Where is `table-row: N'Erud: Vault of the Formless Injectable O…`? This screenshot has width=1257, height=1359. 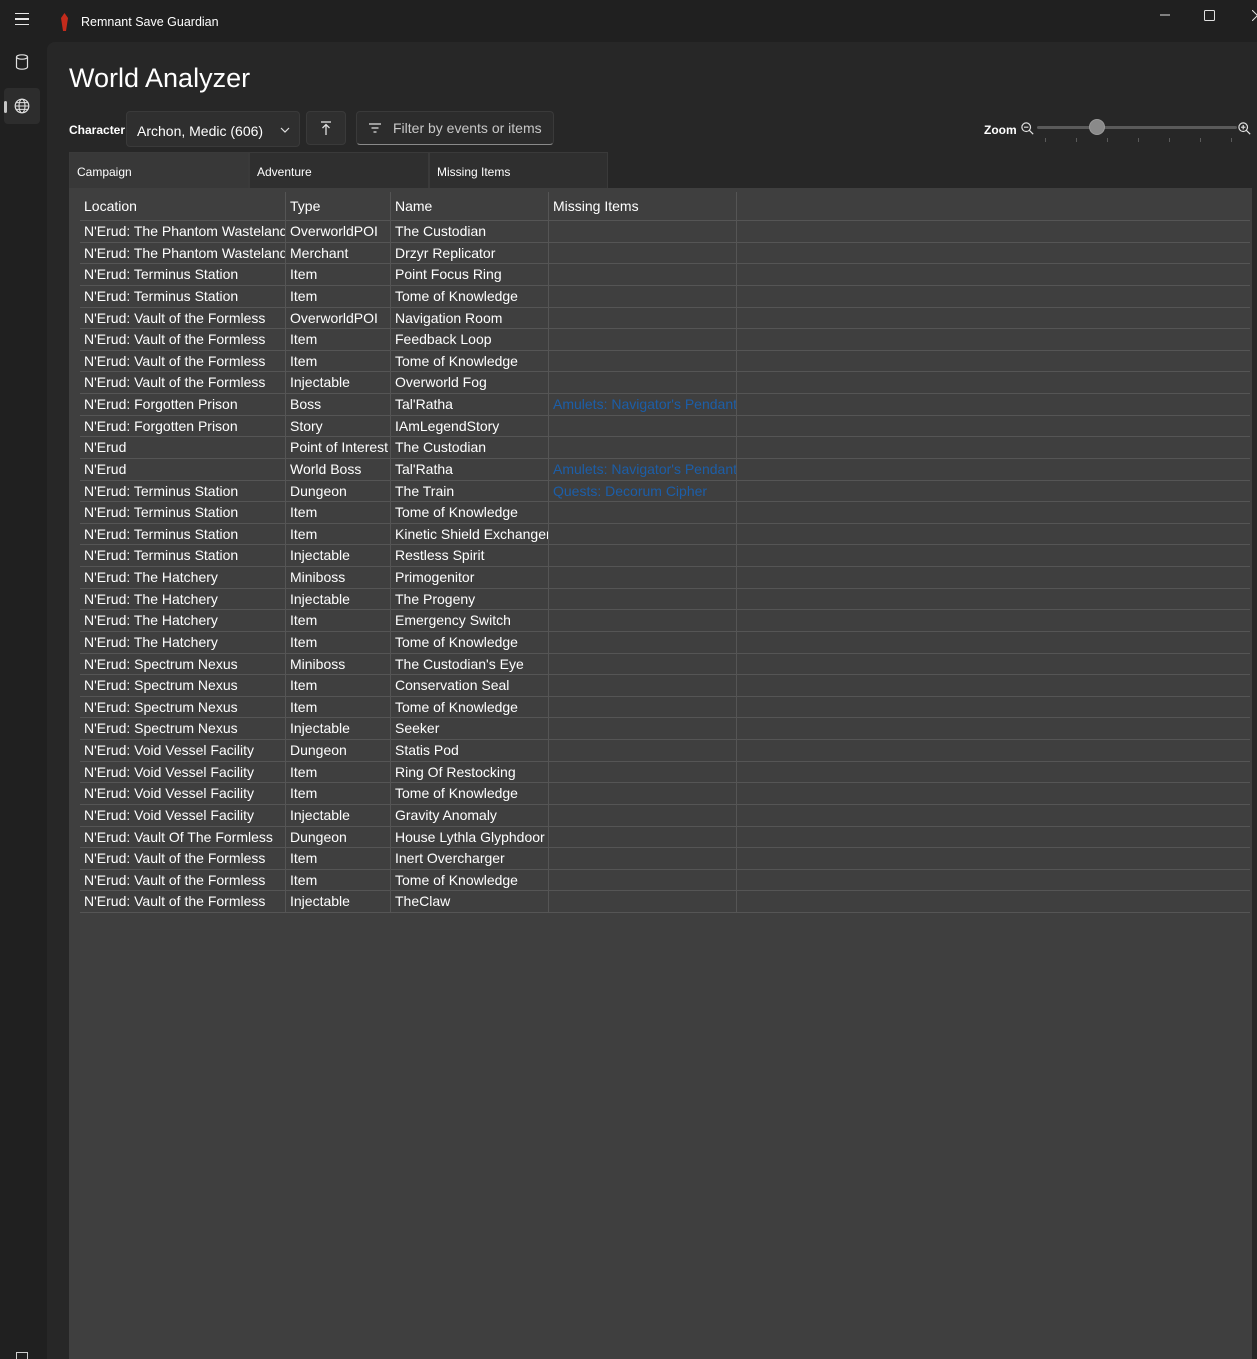
table-row: N'Erud: Vault of the Formless Injectable O… is located at coordinates (665, 383).